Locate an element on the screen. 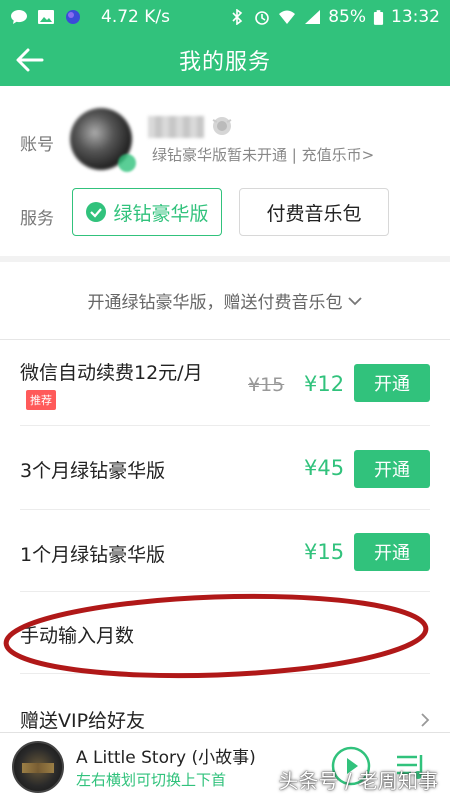  service-music-pack-button: 付费音乐包 is located at coordinates (314, 212).